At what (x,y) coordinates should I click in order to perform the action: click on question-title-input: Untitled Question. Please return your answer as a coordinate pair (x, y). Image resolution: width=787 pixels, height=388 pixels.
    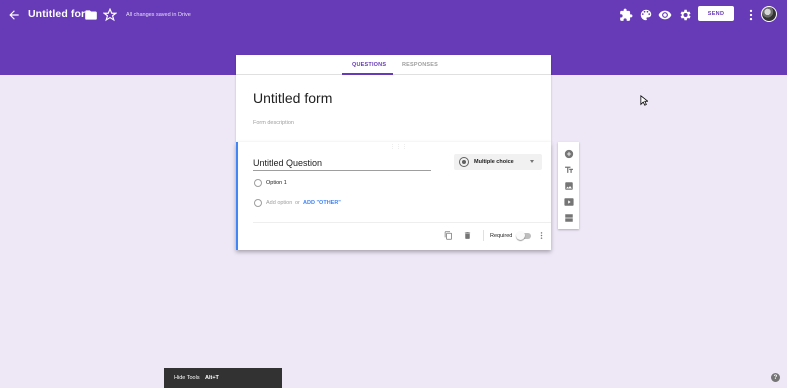
    Looking at the image, I should click on (287, 163).